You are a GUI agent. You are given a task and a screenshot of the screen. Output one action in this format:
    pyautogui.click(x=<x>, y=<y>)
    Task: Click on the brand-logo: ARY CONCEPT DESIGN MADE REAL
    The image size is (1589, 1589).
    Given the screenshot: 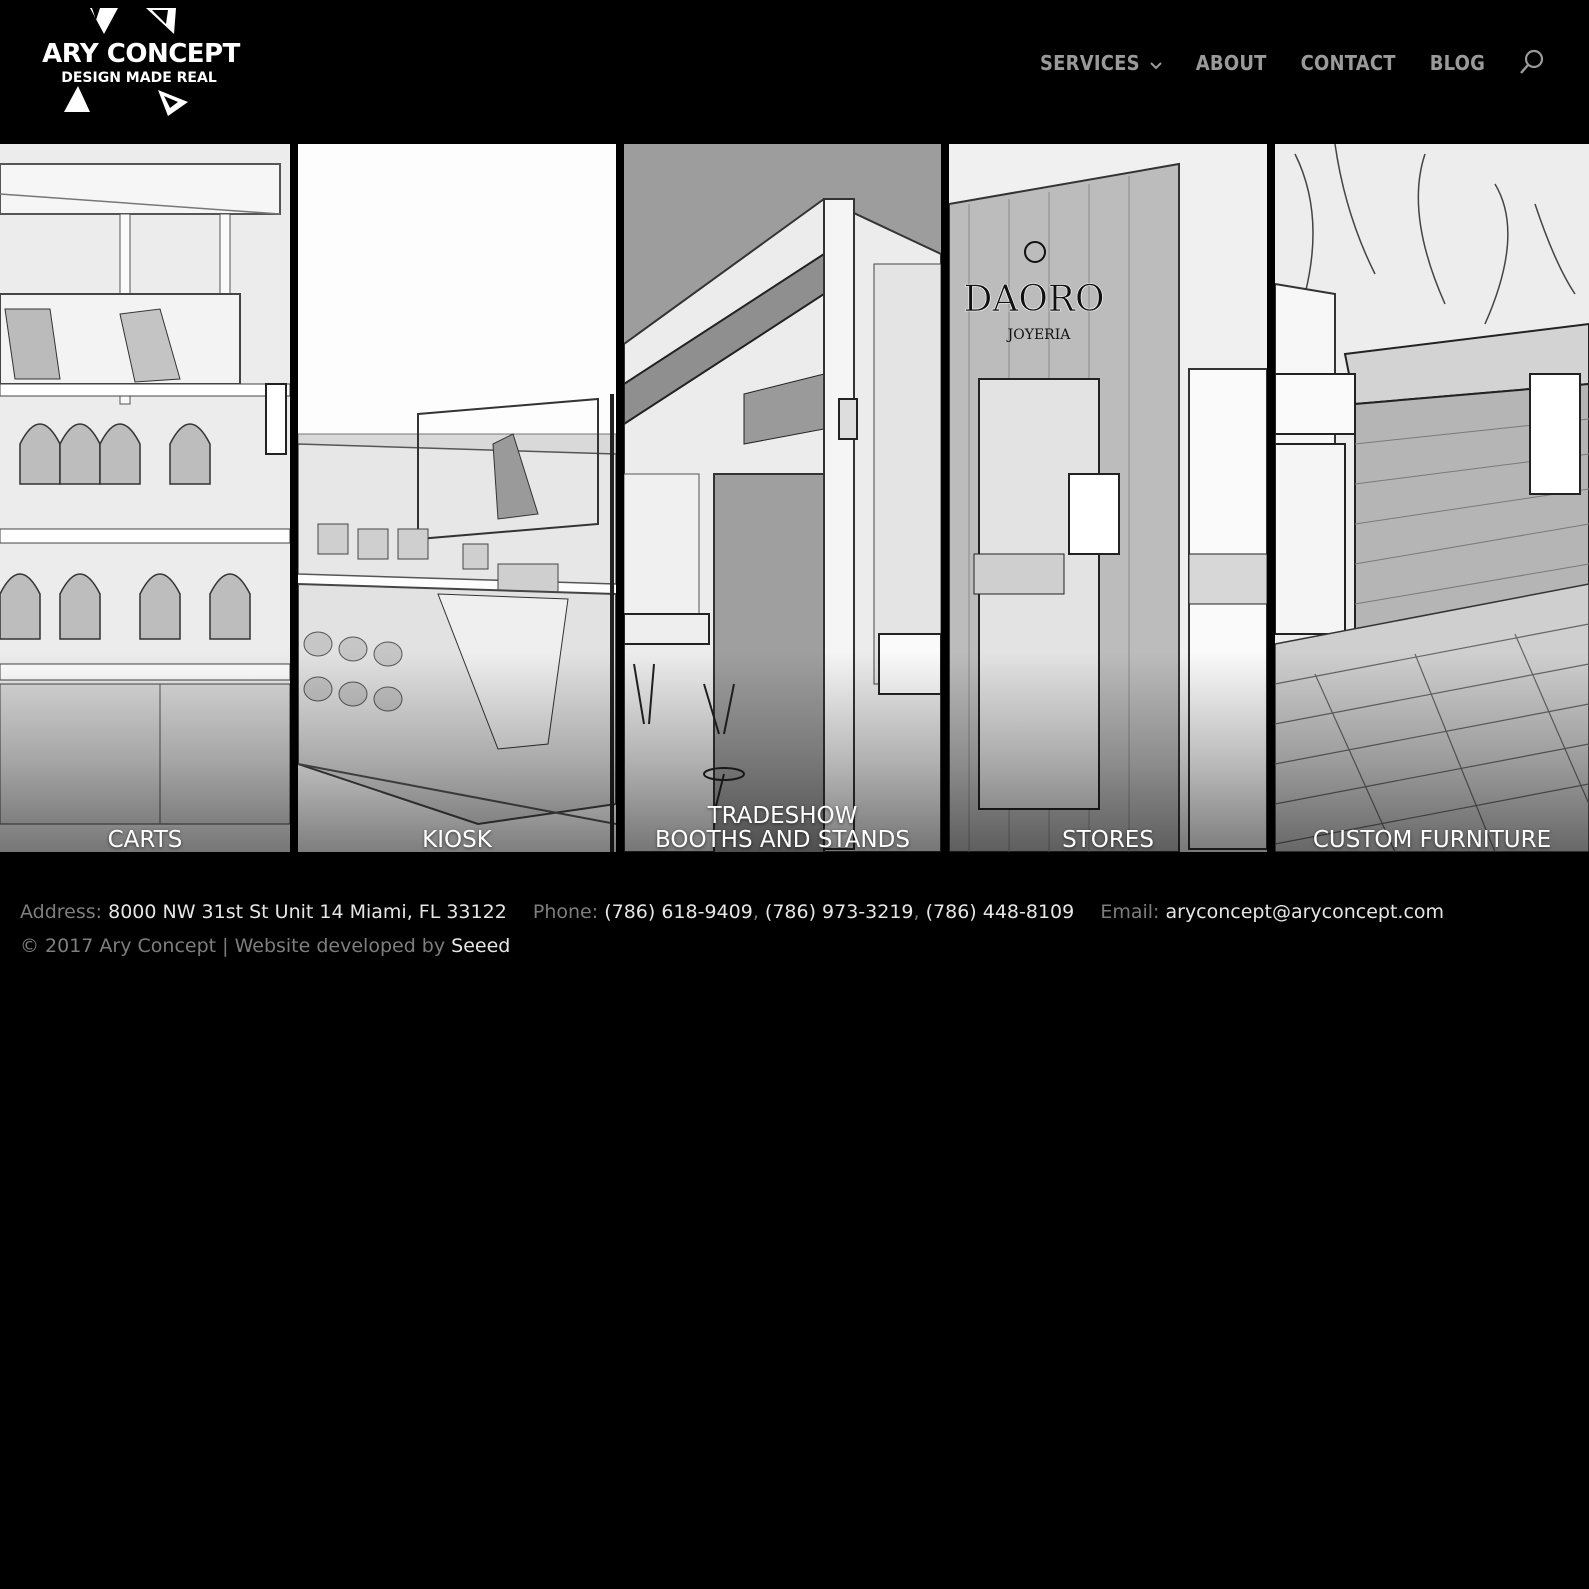 What is the action you would take?
    pyautogui.click(x=139, y=62)
    